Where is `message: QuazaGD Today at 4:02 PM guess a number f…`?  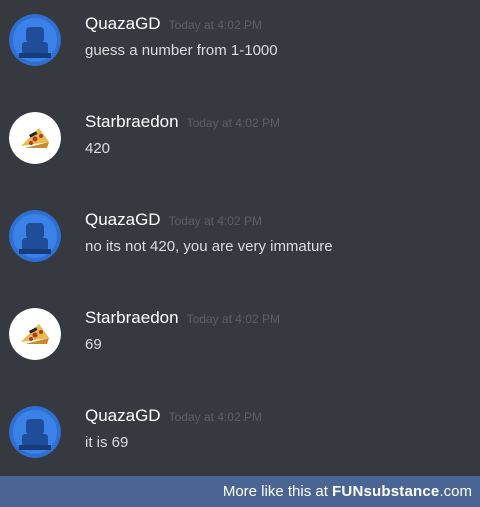 message: QuazaGD Today at 4:02 PM guess a number f… is located at coordinates (240, 44).